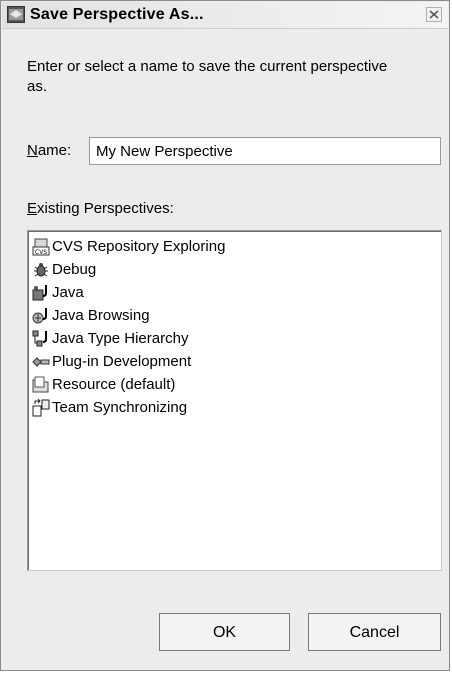 This screenshot has width=452, height=673. Describe the element at coordinates (101, 315) in the screenshot. I see `list-item-label: Java Browsing` at that location.